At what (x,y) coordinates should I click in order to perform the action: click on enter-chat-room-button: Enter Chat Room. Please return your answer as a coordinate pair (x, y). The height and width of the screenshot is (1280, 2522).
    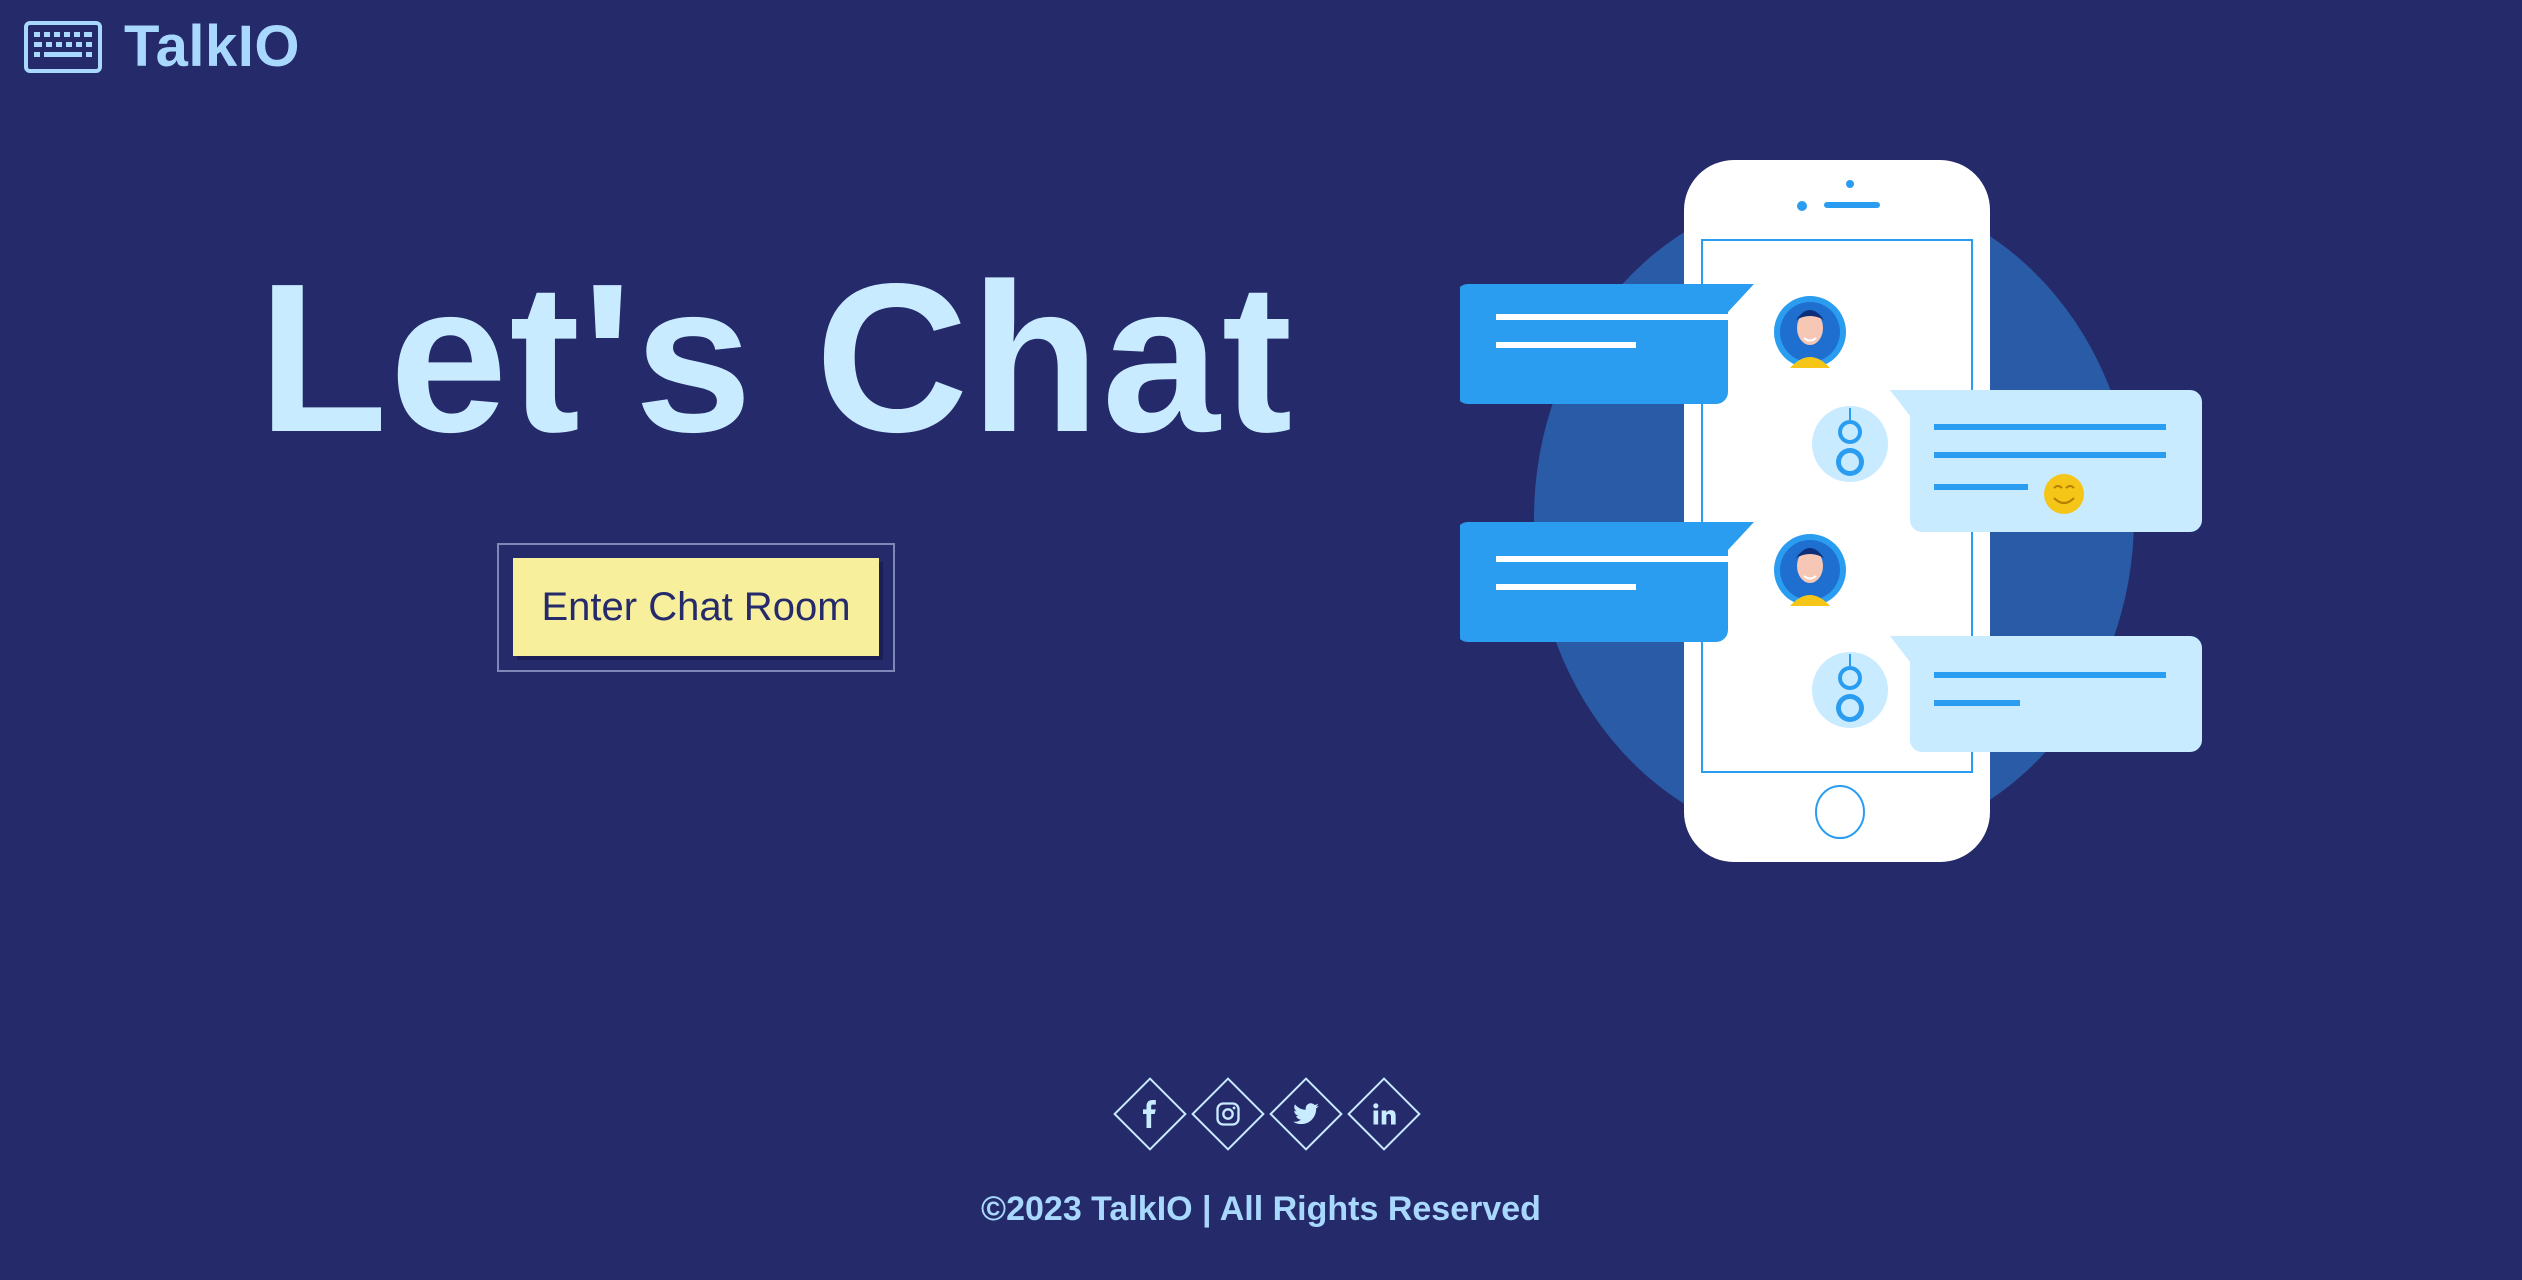
    Looking at the image, I should click on (696, 607).